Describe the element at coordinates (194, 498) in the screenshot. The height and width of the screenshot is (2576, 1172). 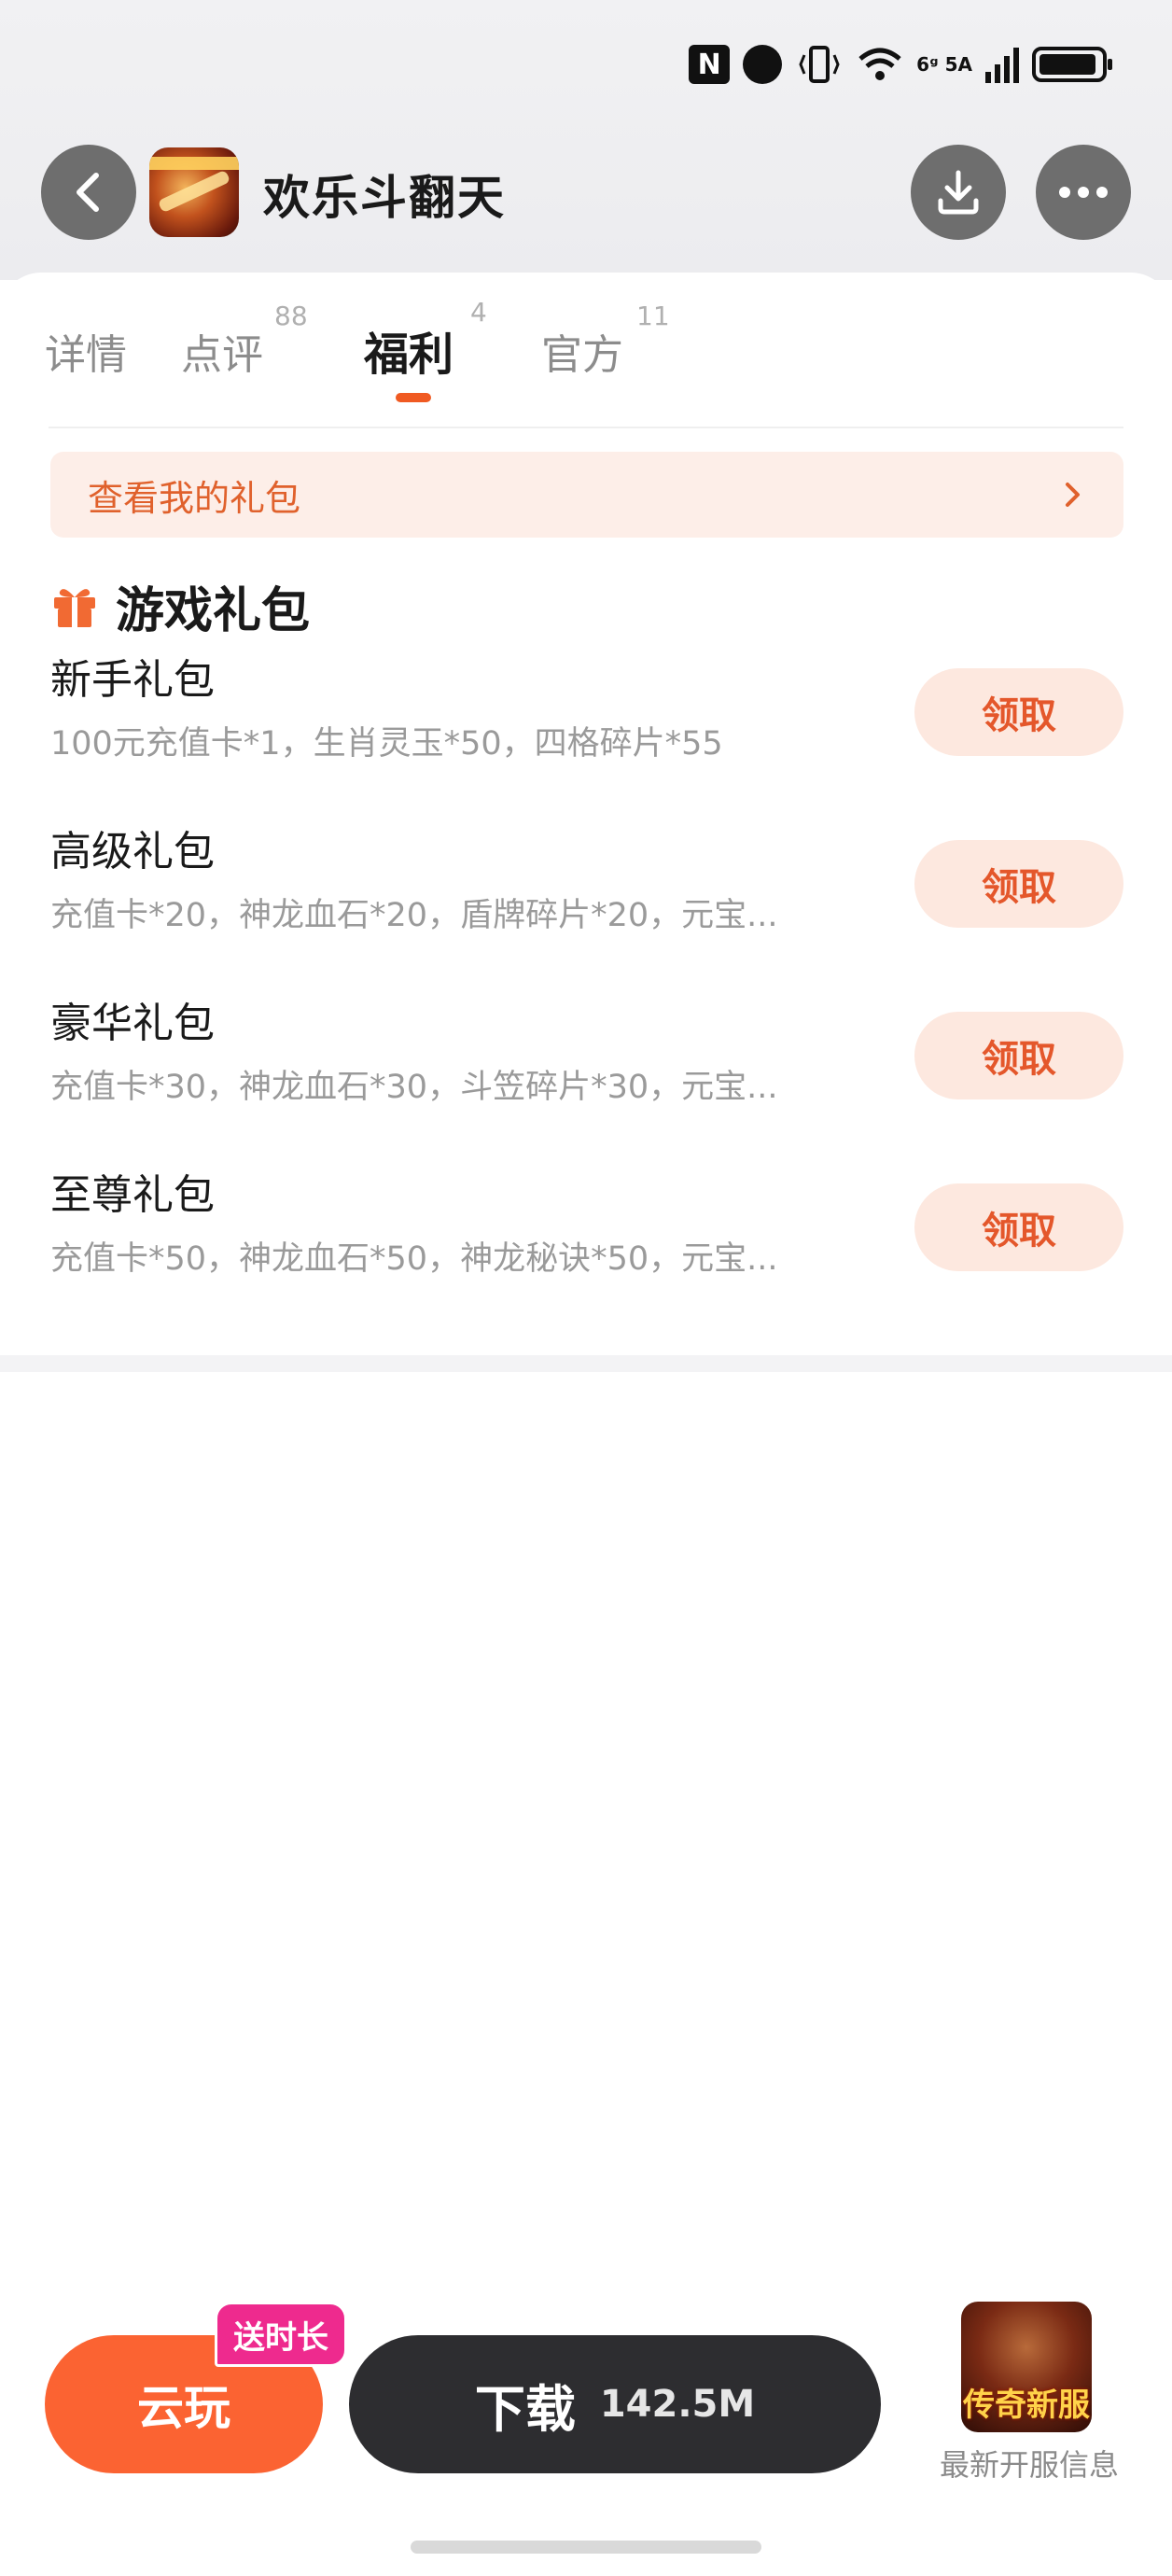
I see `my-gifts-label: 查看我的礼包` at that location.